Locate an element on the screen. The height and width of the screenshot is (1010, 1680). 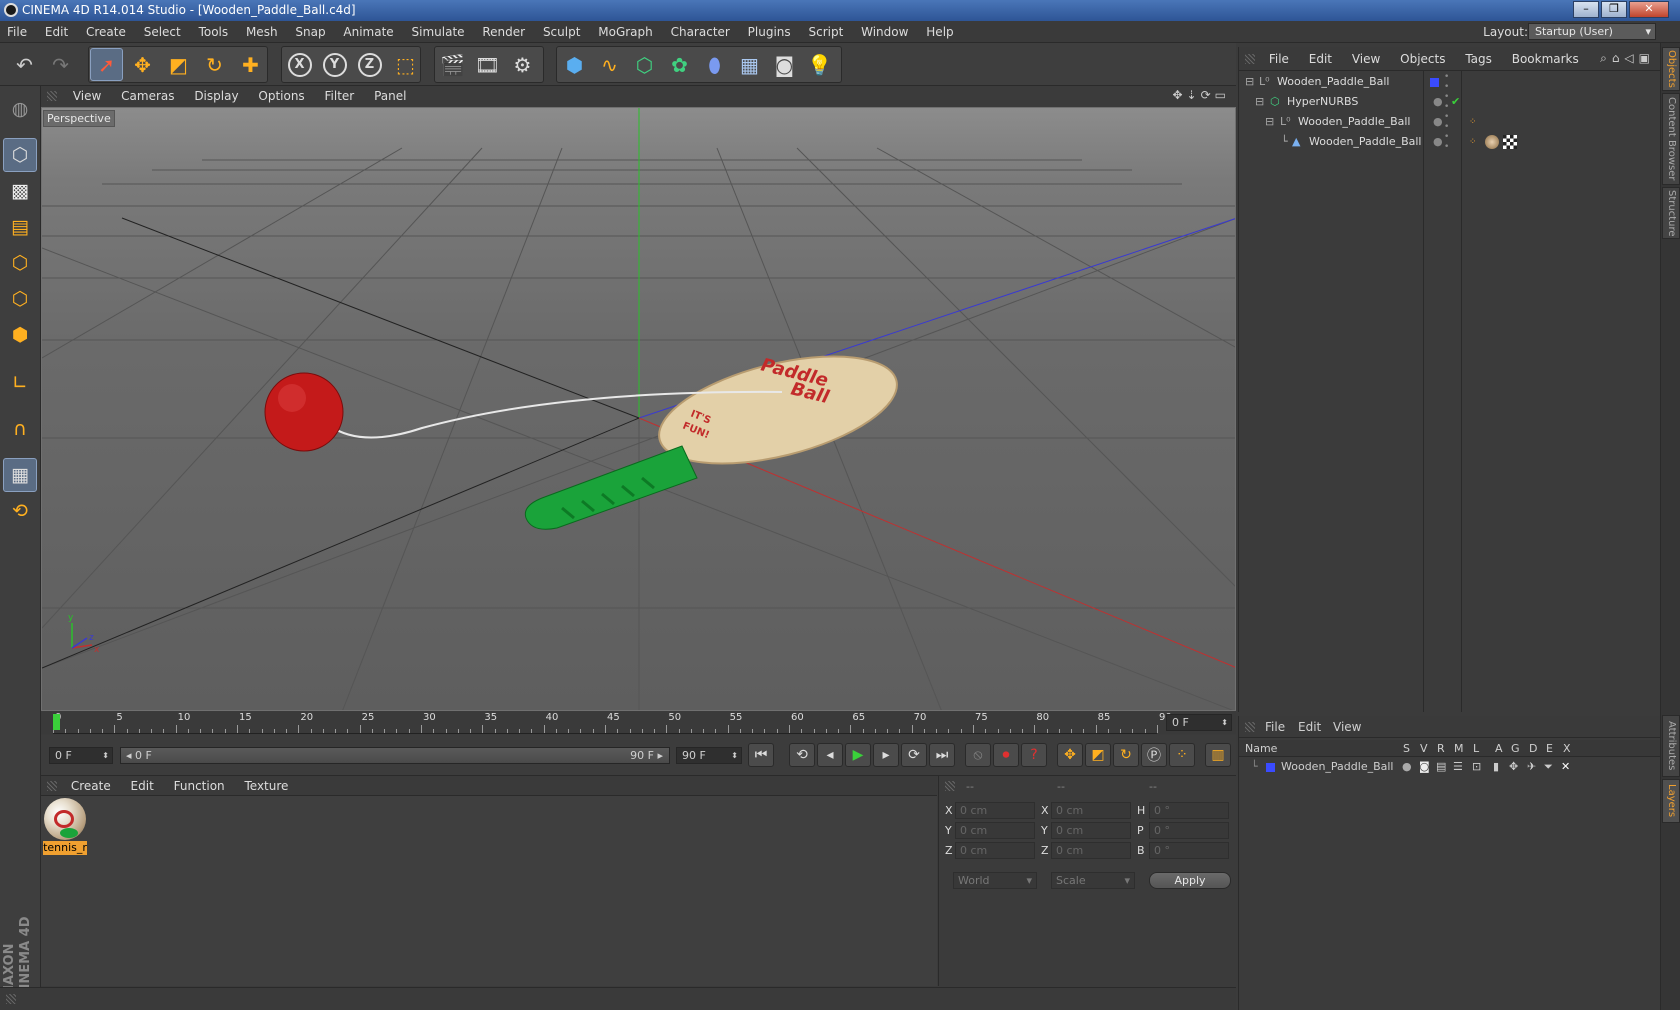
menu-mesh: Mesh is located at coordinates (262, 32).